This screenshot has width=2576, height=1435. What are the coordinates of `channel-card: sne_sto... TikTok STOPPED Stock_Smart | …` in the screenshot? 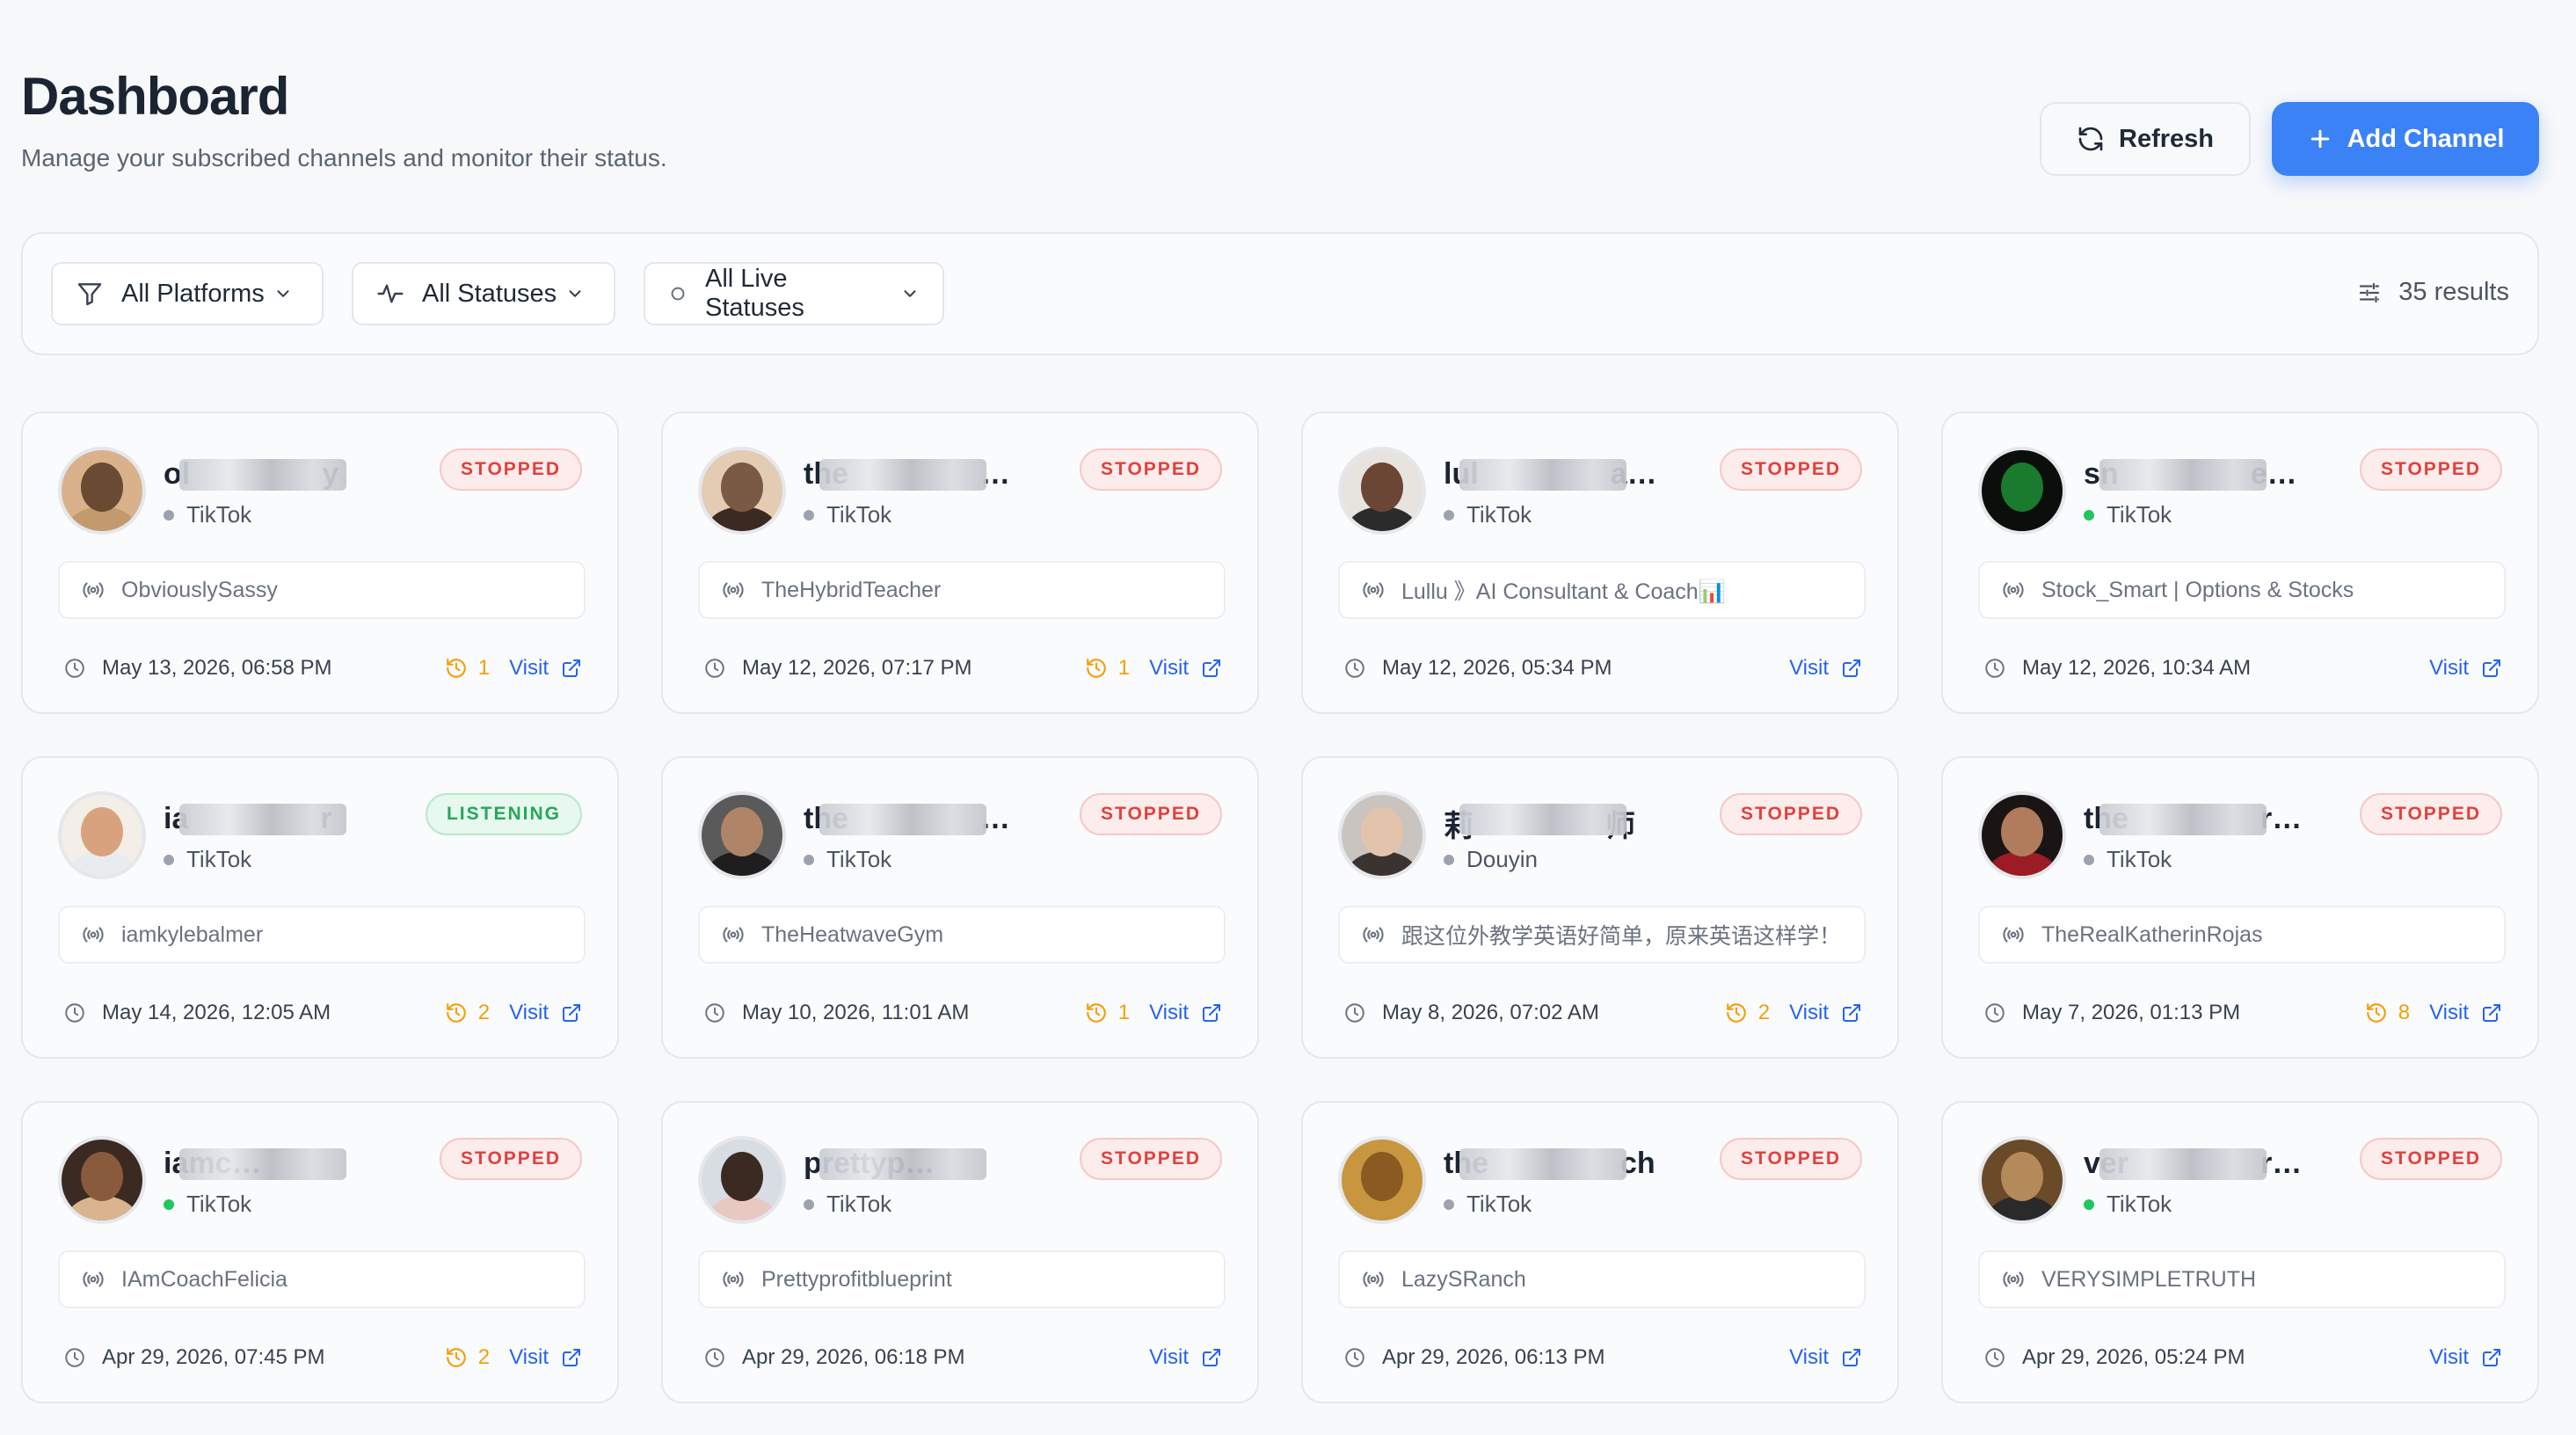 It's located at (2240, 563).